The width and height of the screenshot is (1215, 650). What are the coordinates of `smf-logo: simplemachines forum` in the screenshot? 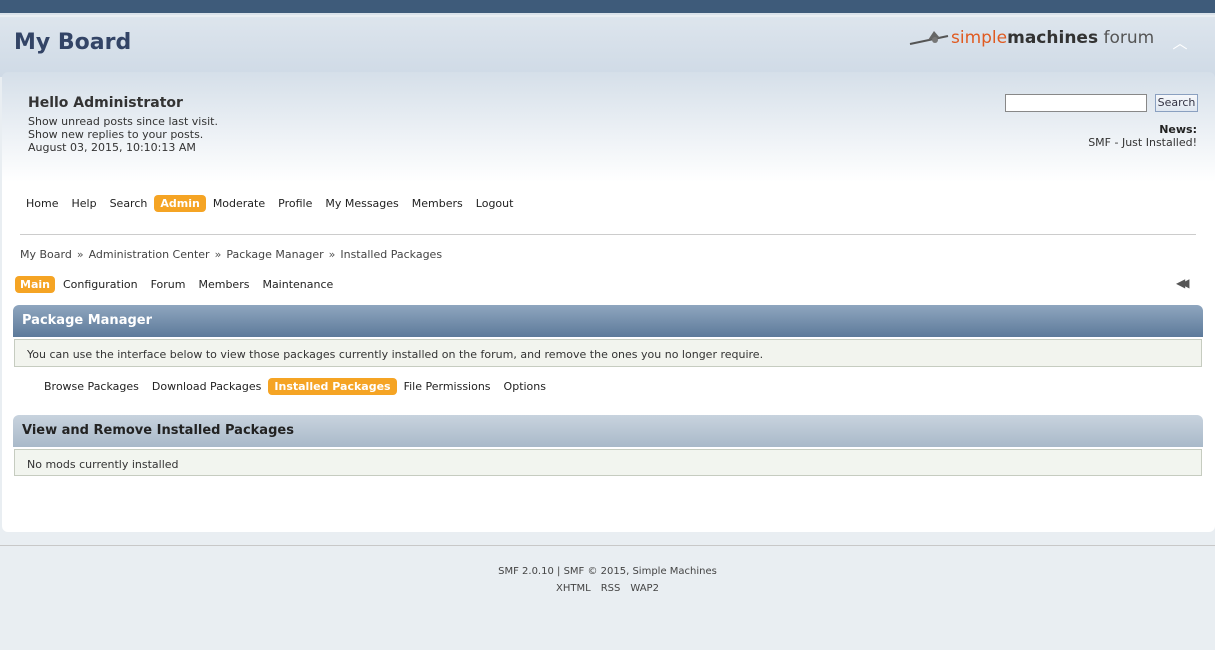 It's located at (1031, 39).